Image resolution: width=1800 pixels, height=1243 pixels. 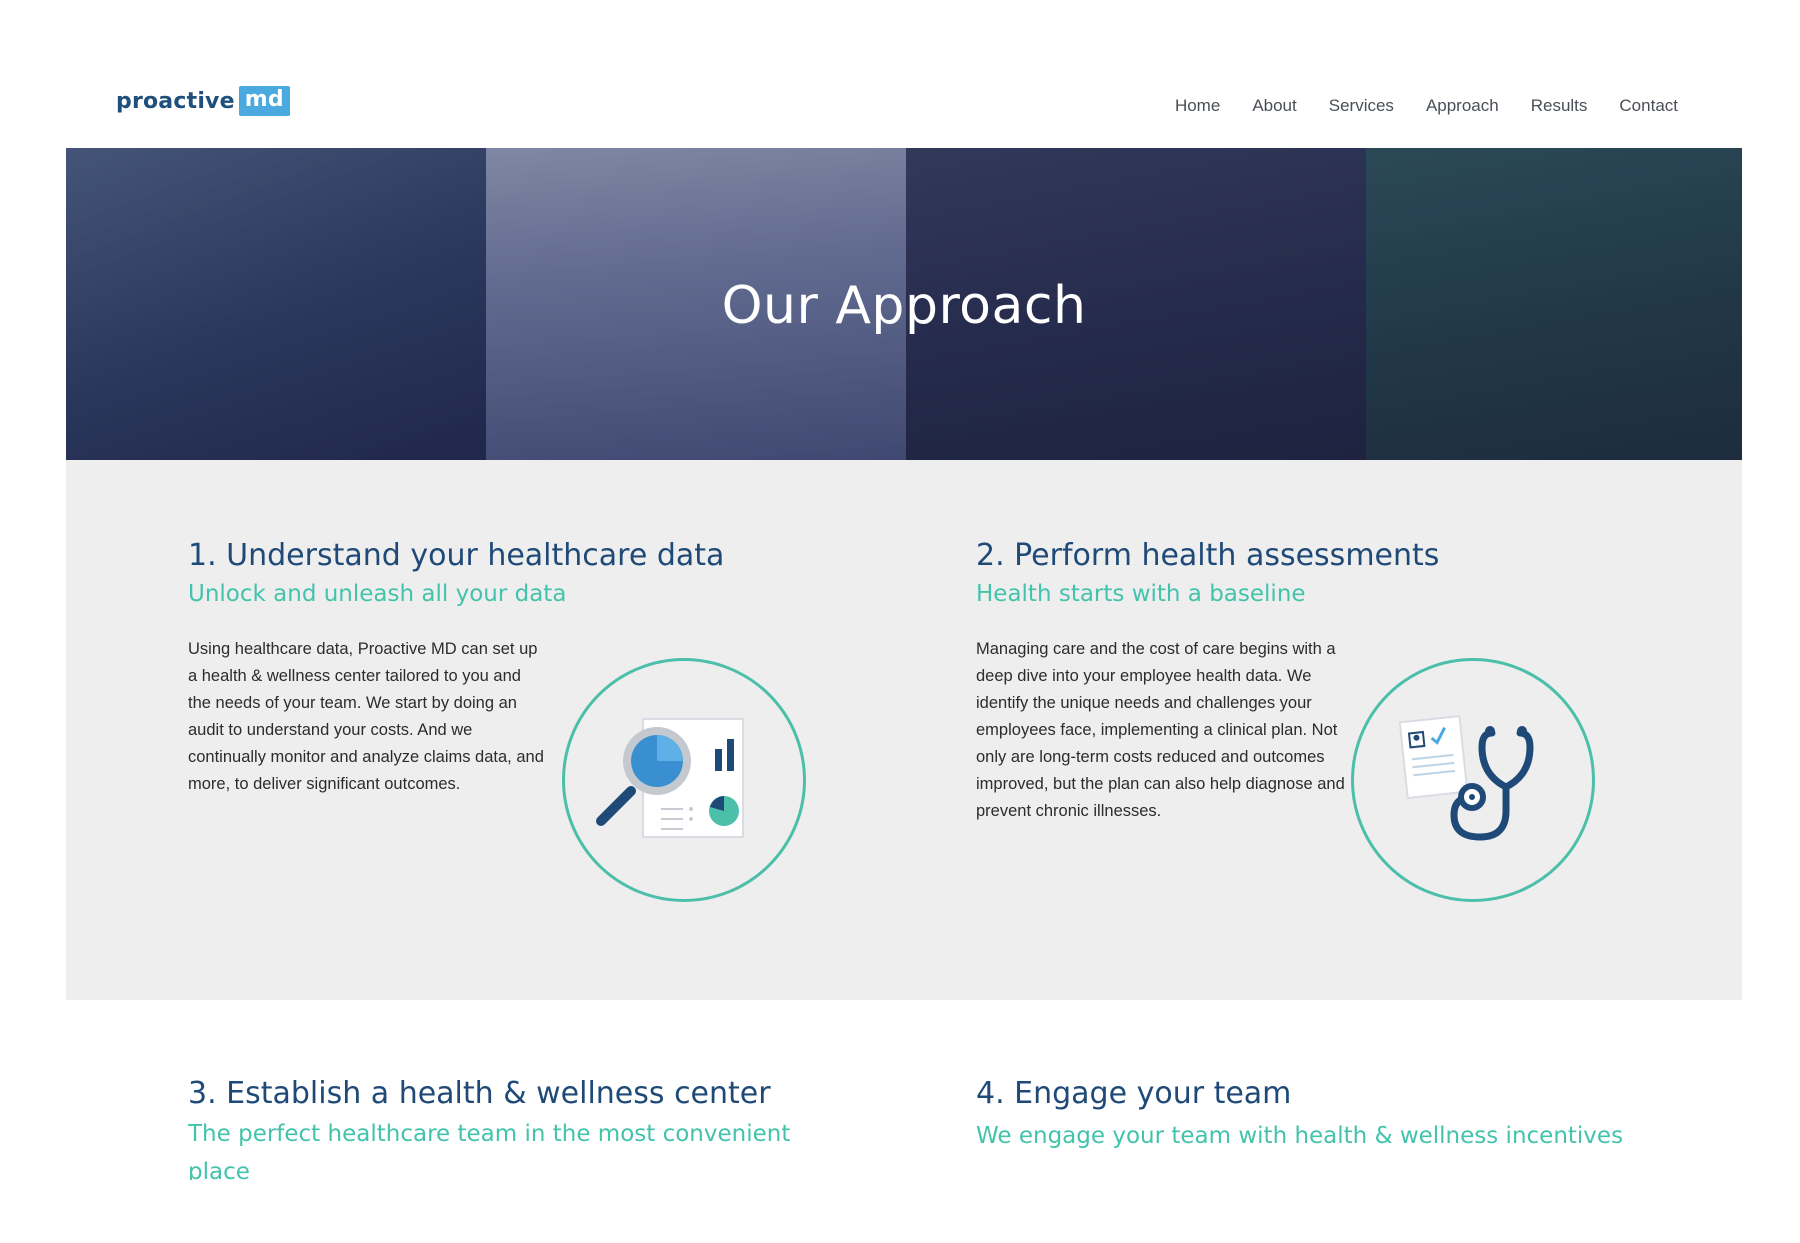 What do you see at coordinates (1274, 106) in the screenshot?
I see `nav-about: About` at bounding box center [1274, 106].